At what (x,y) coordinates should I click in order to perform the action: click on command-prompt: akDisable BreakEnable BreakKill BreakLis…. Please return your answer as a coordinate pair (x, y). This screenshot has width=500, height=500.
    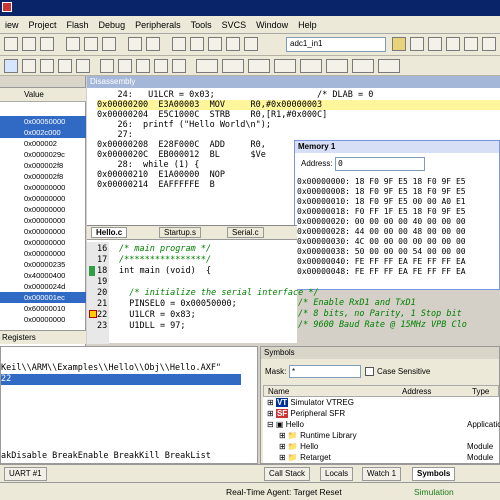
    Looking at the image, I should click on (129, 457).